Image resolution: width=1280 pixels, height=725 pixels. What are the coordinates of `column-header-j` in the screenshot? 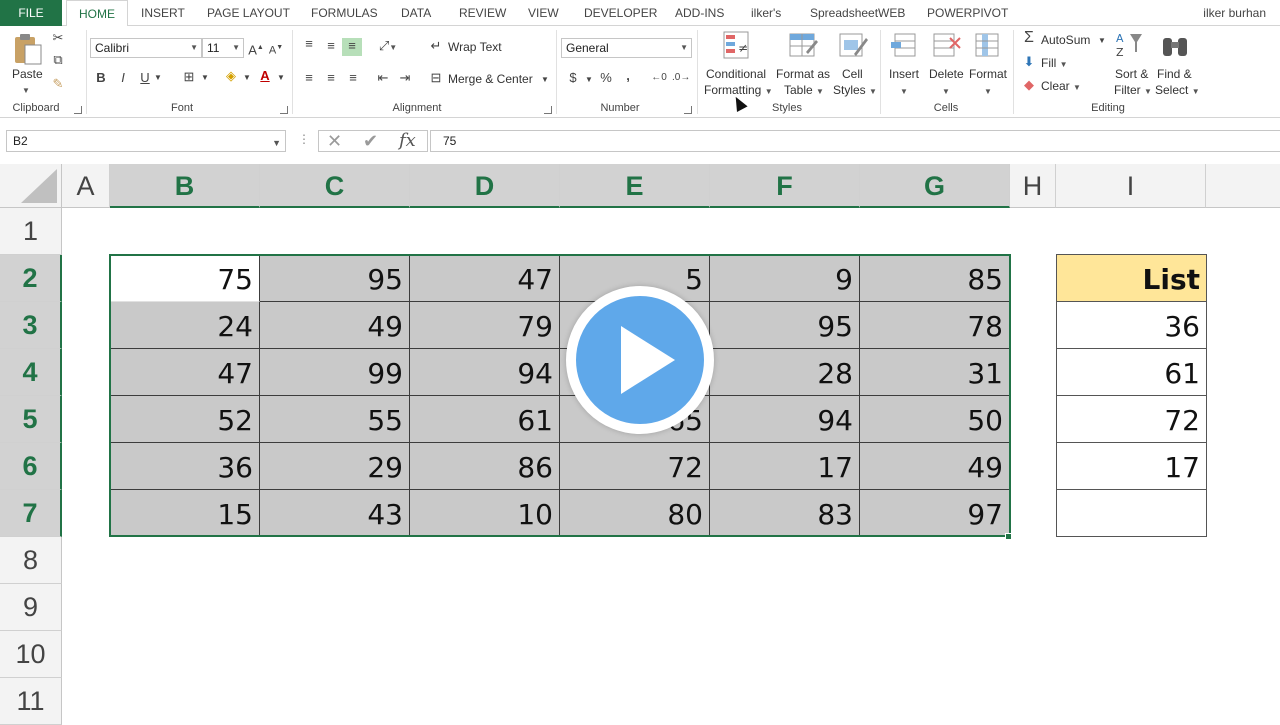 It's located at (1243, 186).